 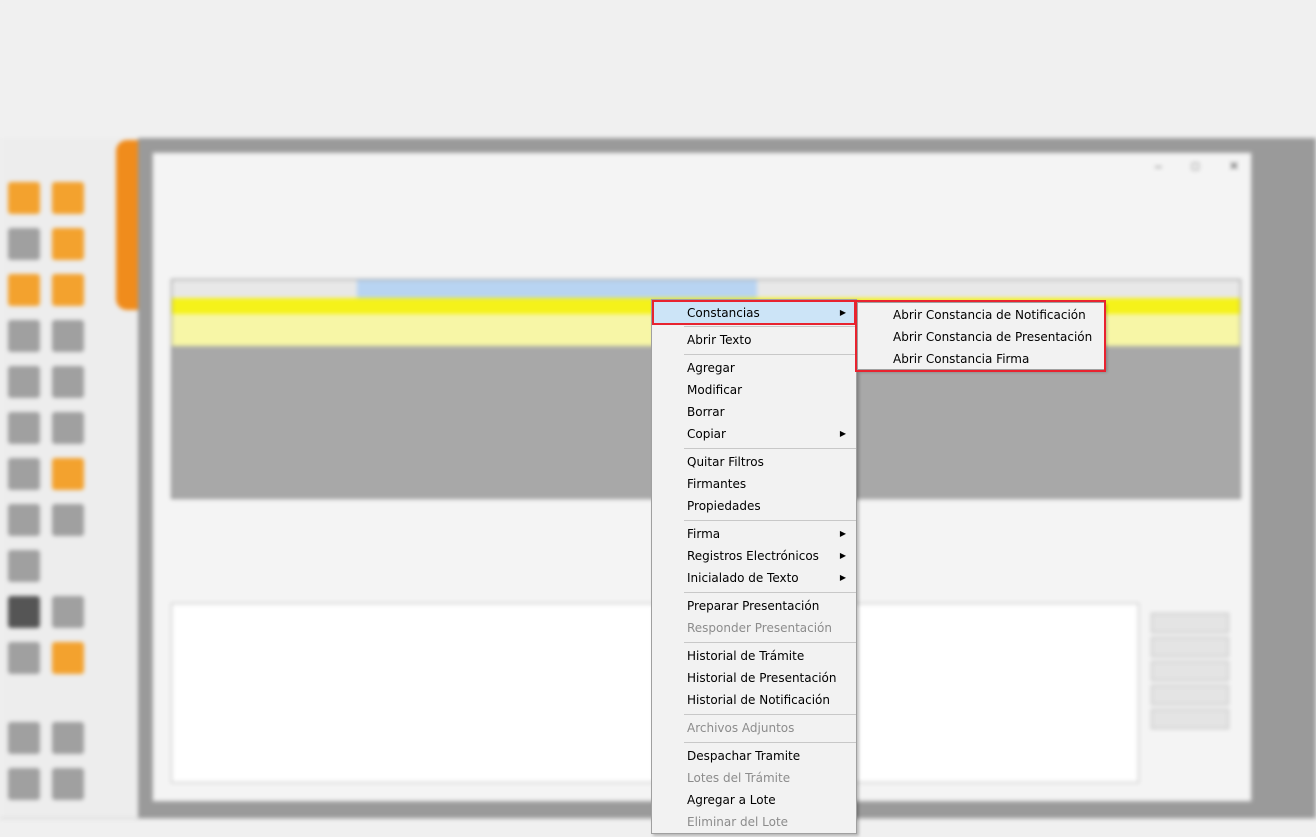 What do you see at coordinates (717, 484) in the screenshot?
I see `menu-item-label: Firmantes` at bounding box center [717, 484].